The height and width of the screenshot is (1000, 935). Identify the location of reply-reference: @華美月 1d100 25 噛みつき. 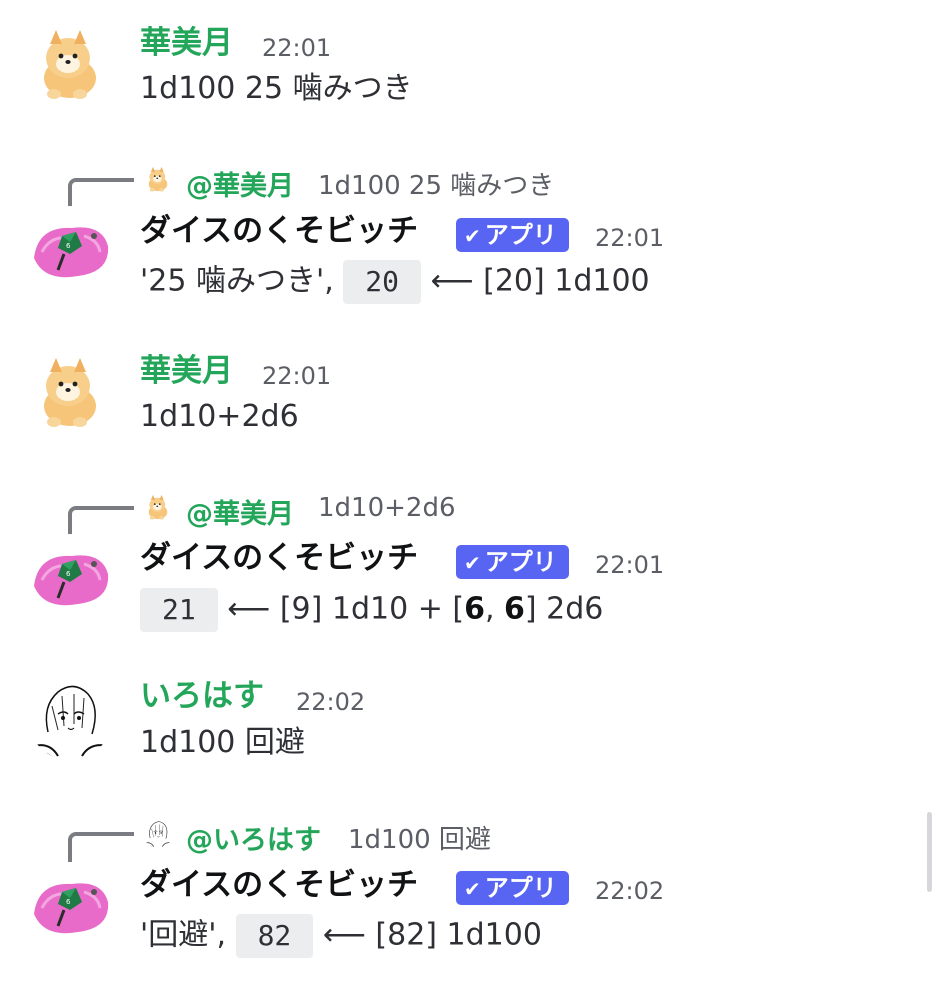
(467, 184).